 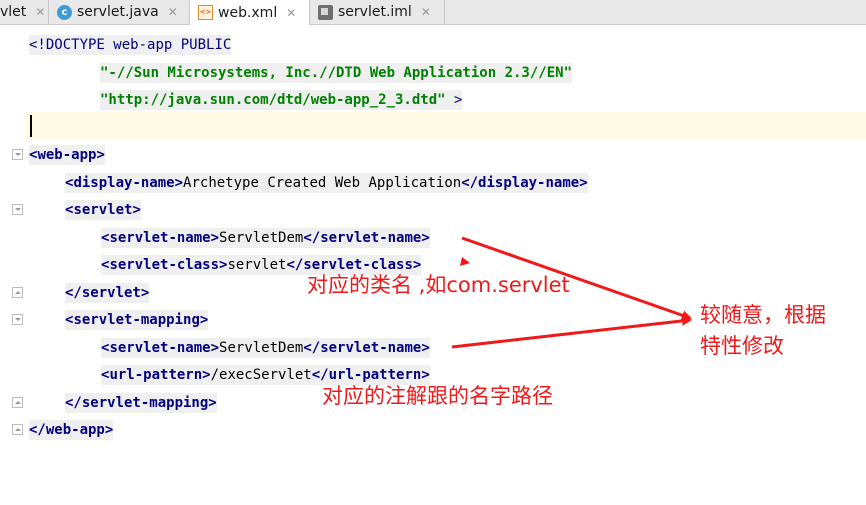 What do you see at coordinates (438, 285) in the screenshot?
I see `annotation-class-name: 对应的类名 ,如com.servlet` at bounding box center [438, 285].